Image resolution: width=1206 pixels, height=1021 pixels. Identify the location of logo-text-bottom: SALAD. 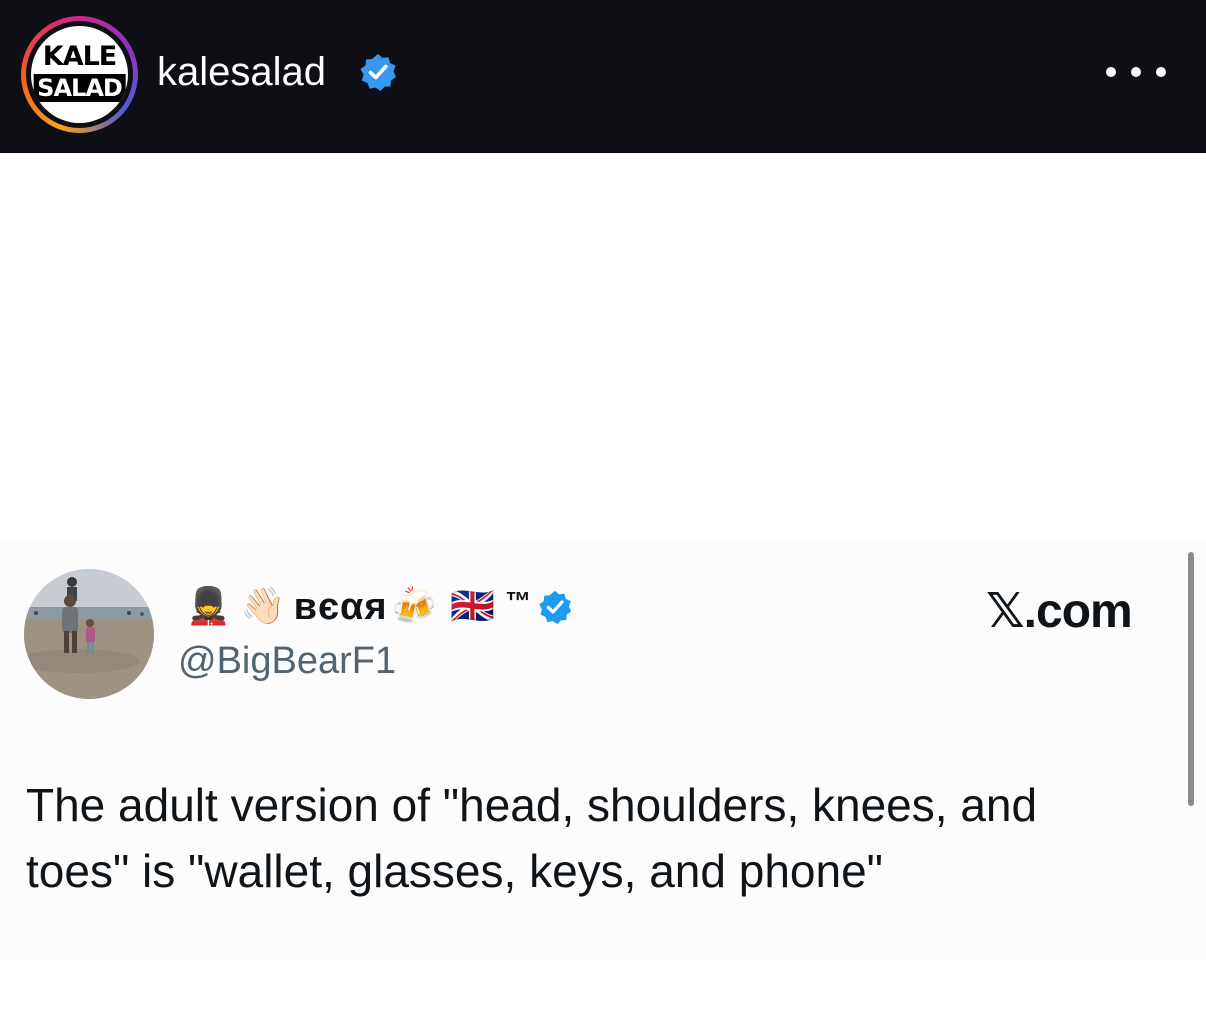
(79, 88).